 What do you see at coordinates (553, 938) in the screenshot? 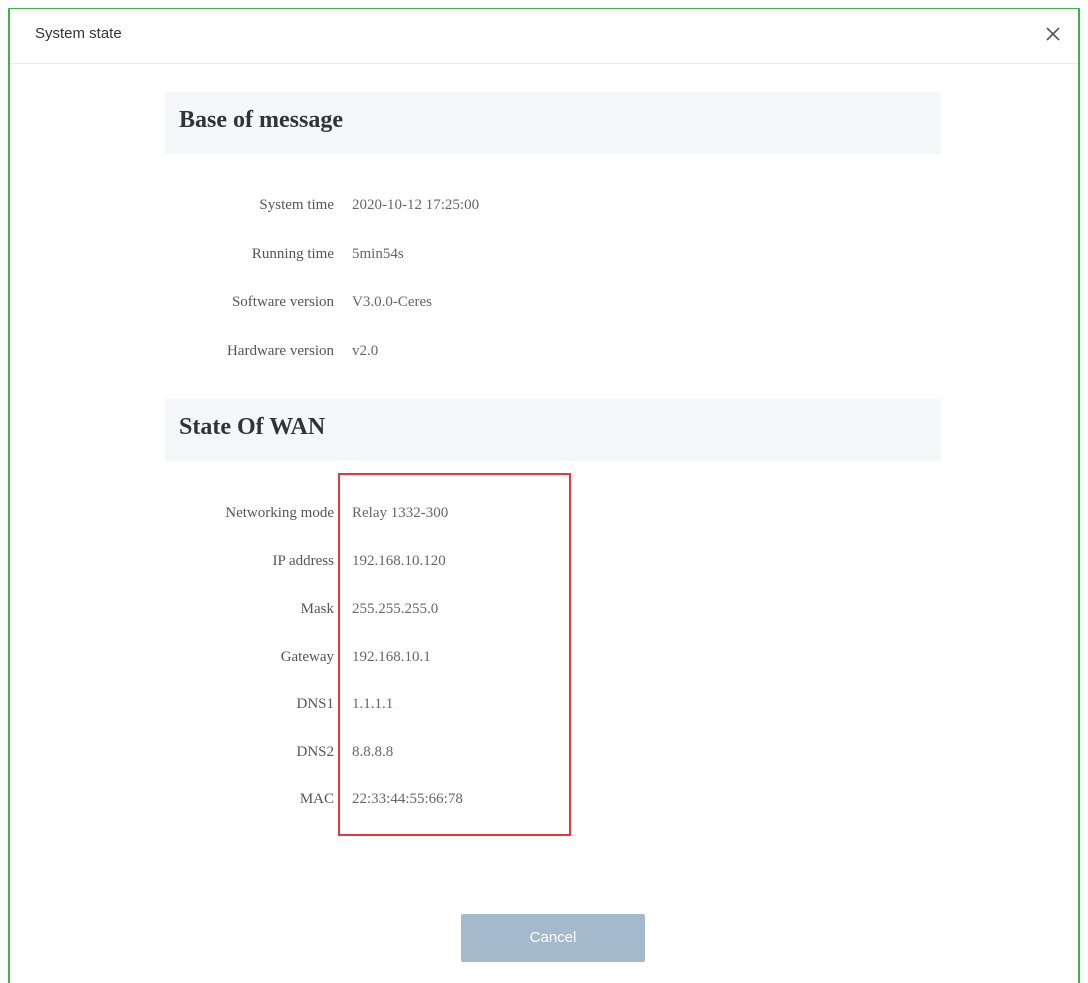
I see `cancel-button: Cancel` at bounding box center [553, 938].